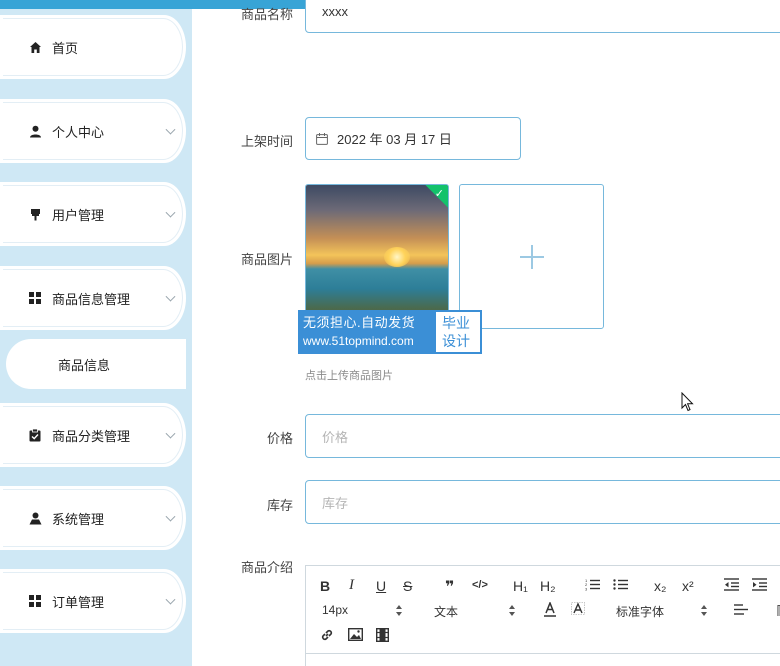  What do you see at coordinates (512, 610) in the screenshot?
I see `block-type-arrows-icon` at bounding box center [512, 610].